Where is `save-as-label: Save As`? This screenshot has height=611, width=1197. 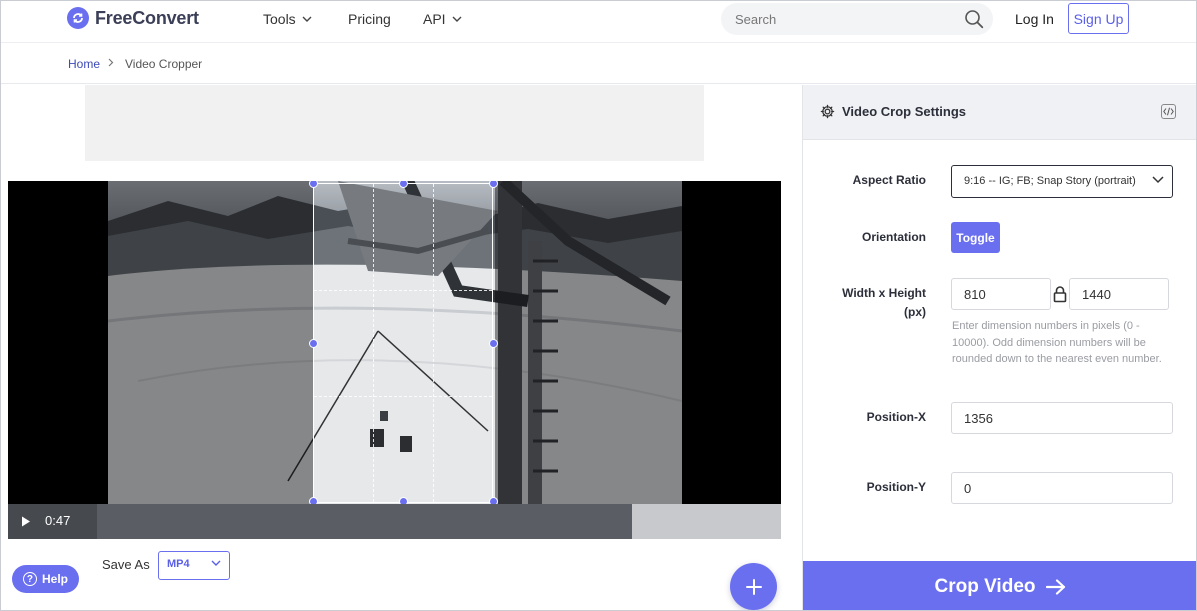
save-as-label: Save As is located at coordinates (126, 564).